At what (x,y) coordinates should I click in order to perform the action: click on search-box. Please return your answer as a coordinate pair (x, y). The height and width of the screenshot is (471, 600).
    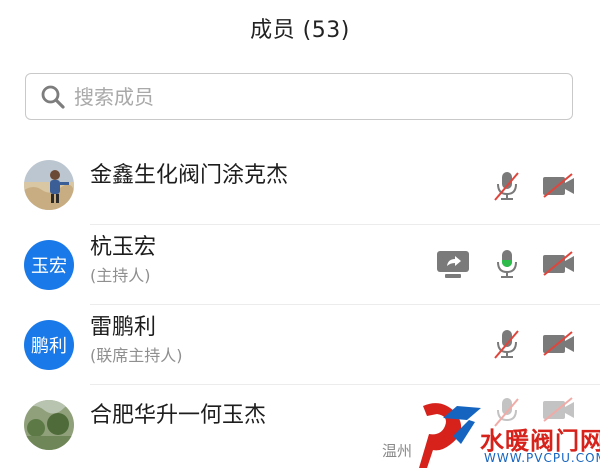
    Looking at the image, I should click on (299, 96).